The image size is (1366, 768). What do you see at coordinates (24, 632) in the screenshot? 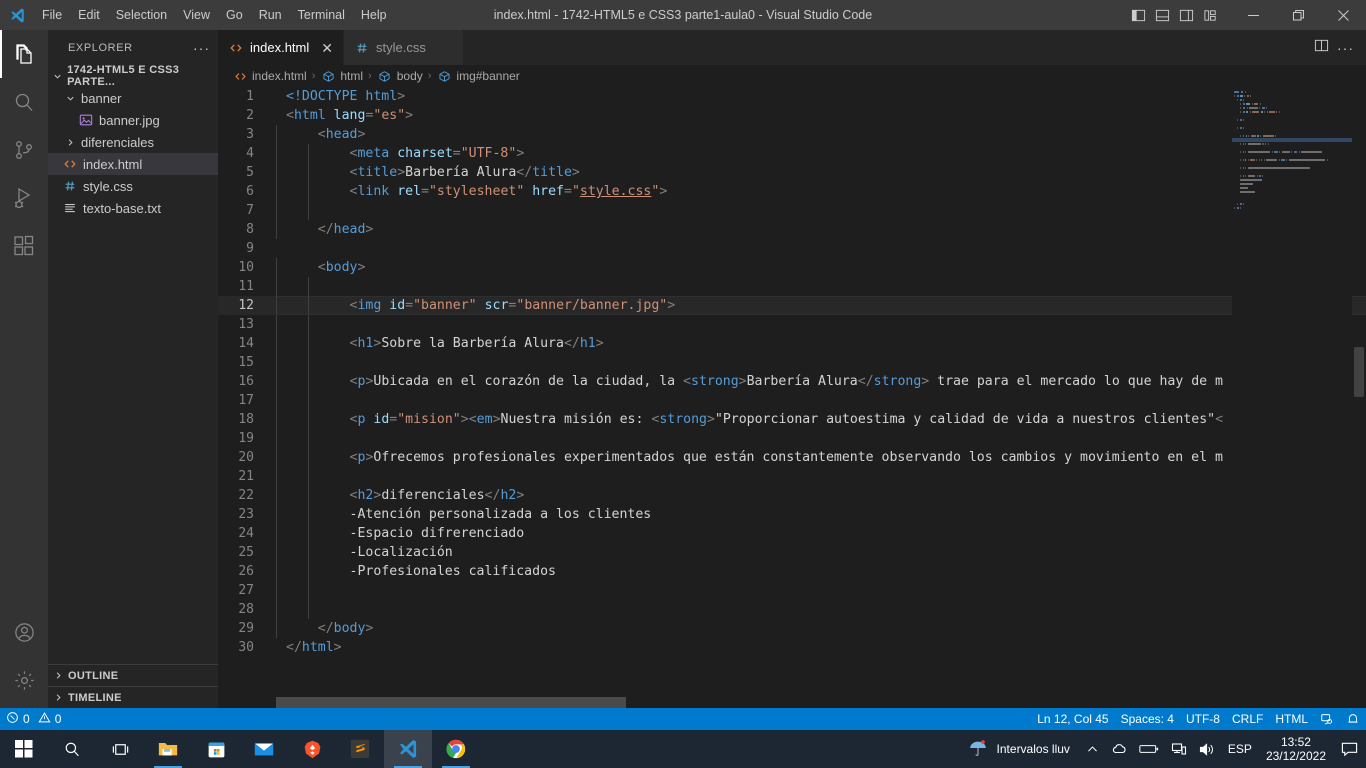
I see `activity-accounts` at bounding box center [24, 632].